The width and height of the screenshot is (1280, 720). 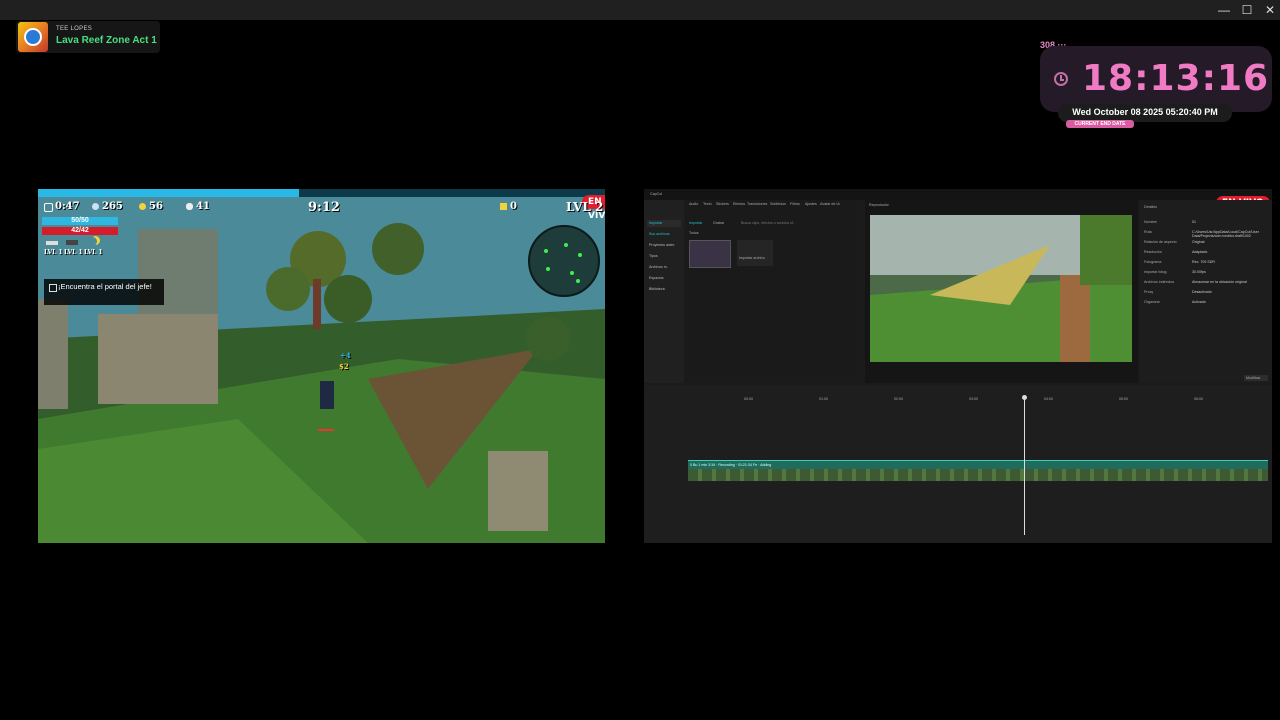 What do you see at coordinates (664, 234) in the screenshot?
I see `side-menu-item: Sus archivos` at bounding box center [664, 234].